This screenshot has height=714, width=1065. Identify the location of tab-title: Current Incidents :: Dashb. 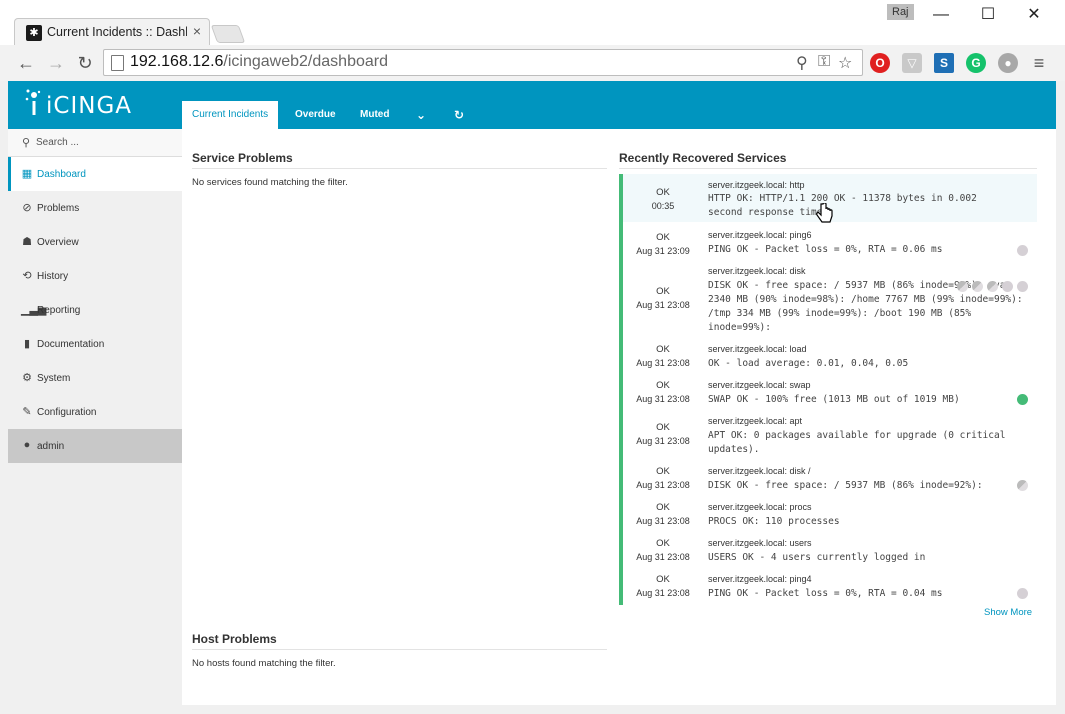
(117, 32).